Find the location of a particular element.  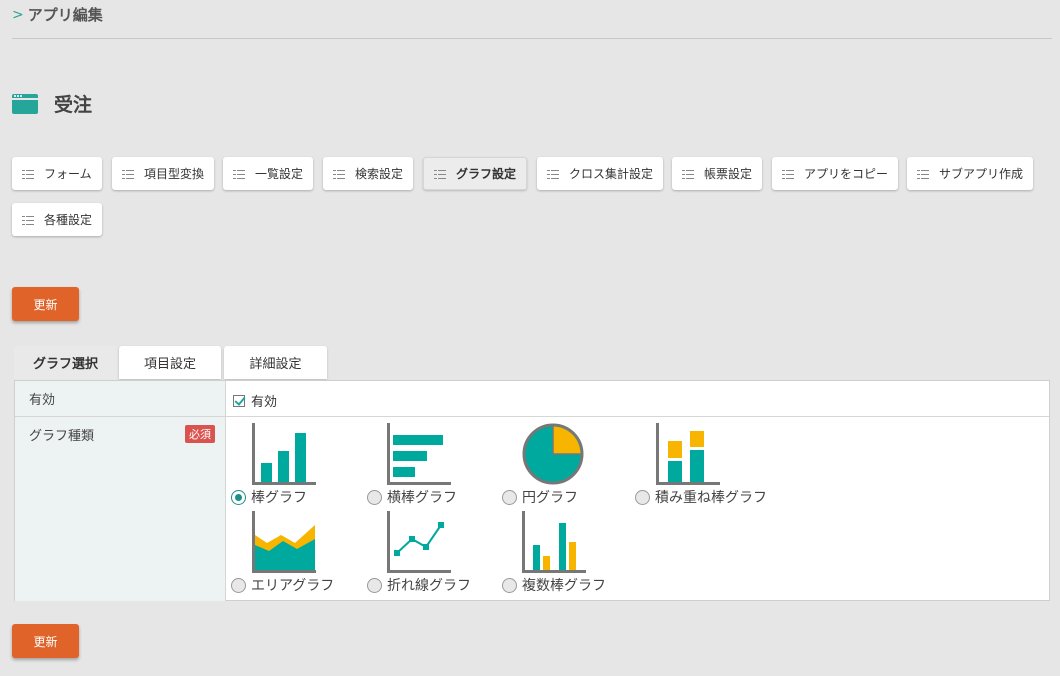

tab-label: サブアプリ作成 is located at coordinates (981, 174).